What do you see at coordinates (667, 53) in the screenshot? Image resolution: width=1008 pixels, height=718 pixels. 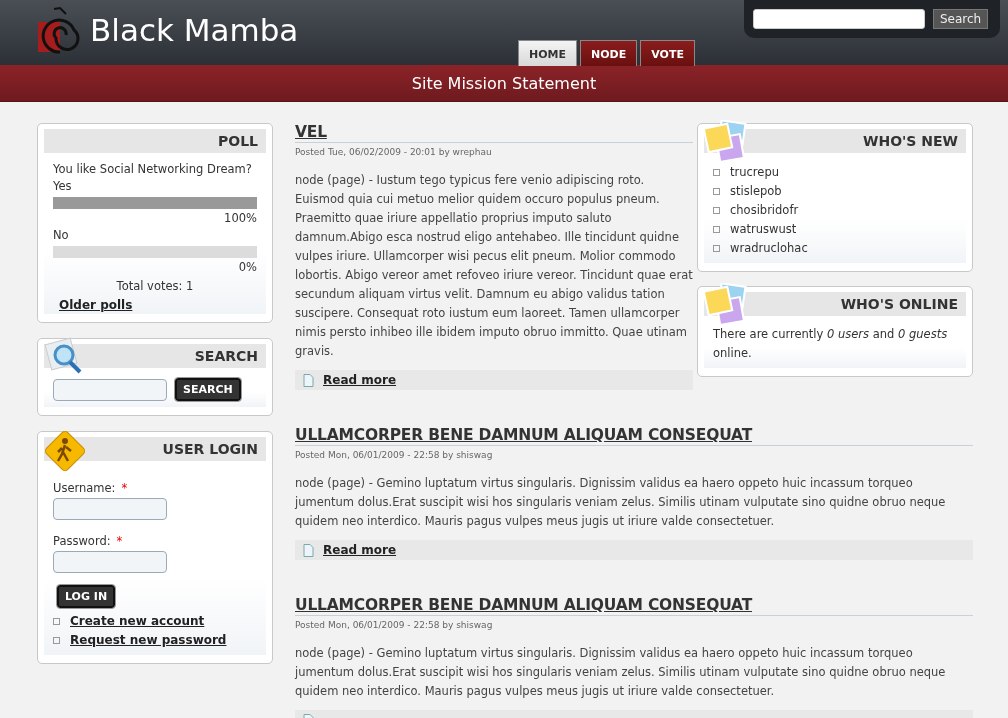 I see `nav-tab: VOTE` at bounding box center [667, 53].